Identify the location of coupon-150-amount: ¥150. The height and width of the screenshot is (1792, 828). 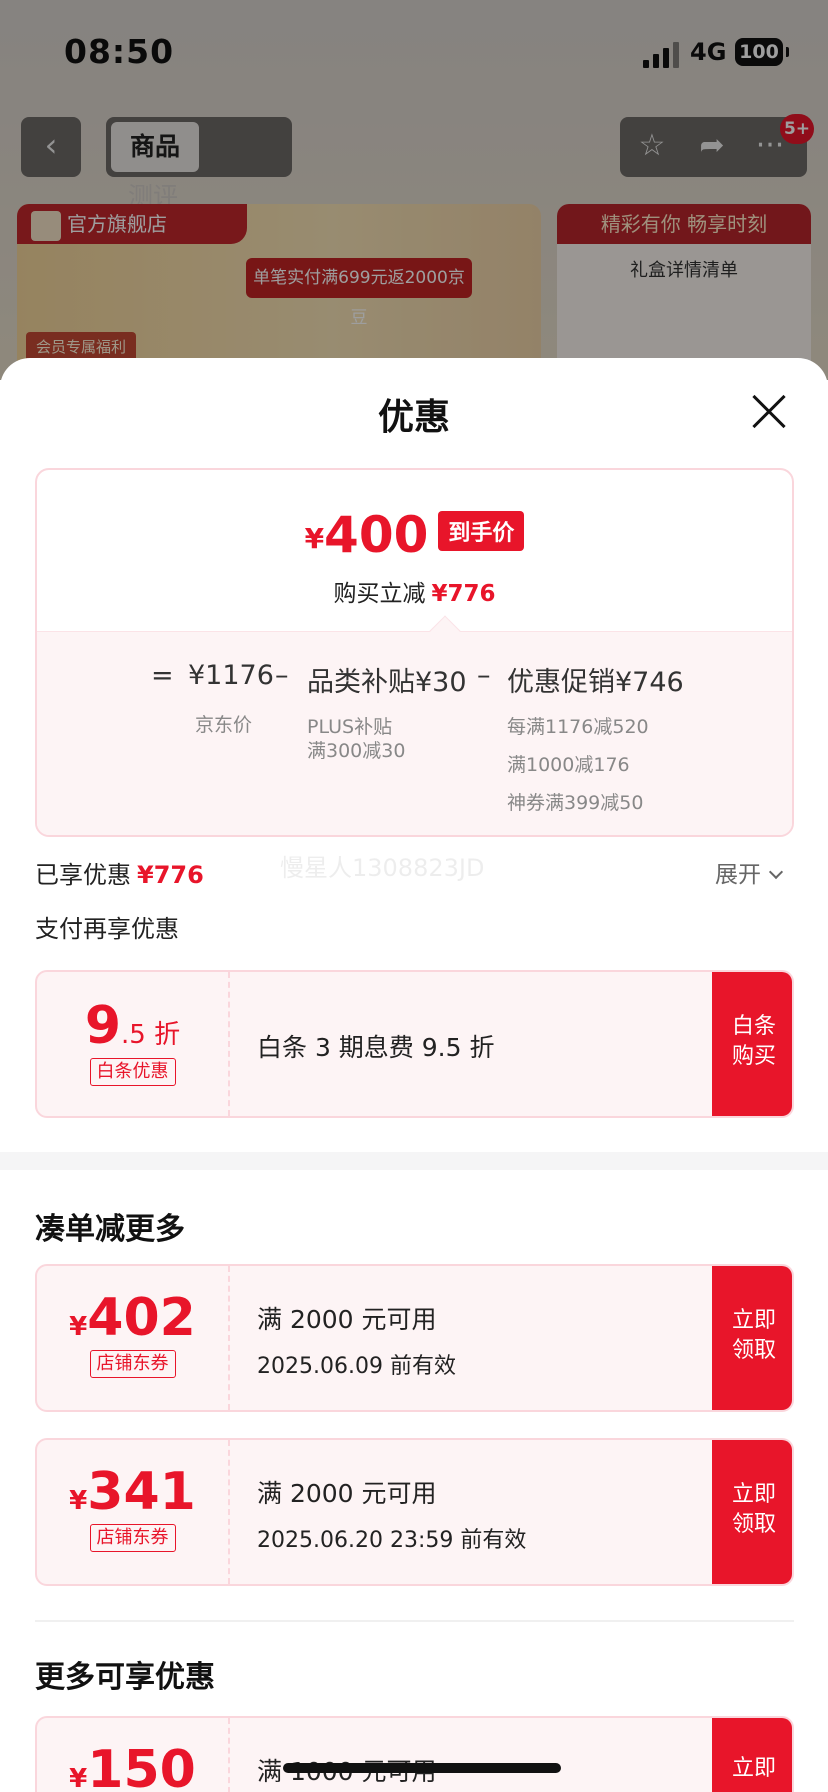
(132, 1766).